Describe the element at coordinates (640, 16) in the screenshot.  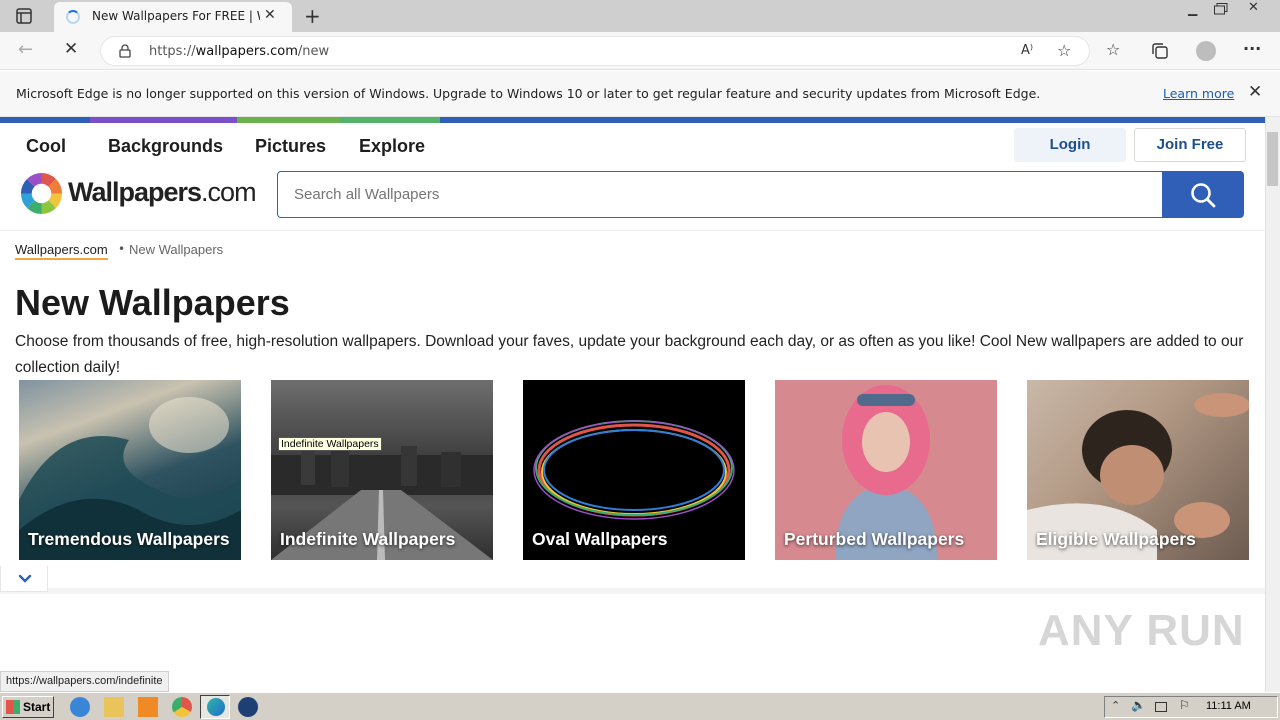
I see `browser-tab-bar: New Wallpapers For FREE | Wall ✕ + ▁ ✕` at that location.